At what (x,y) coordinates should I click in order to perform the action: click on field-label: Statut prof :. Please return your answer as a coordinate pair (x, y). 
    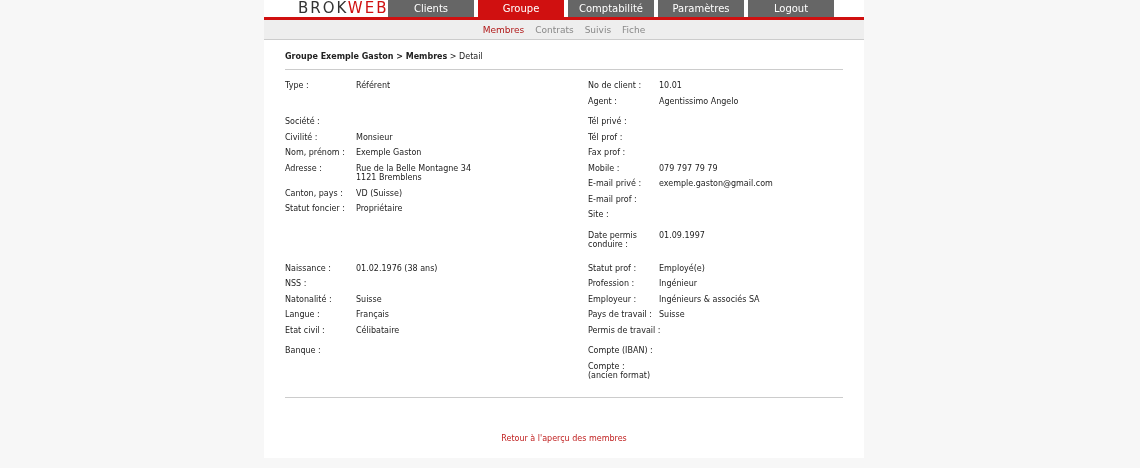
    Looking at the image, I should click on (613, 268).